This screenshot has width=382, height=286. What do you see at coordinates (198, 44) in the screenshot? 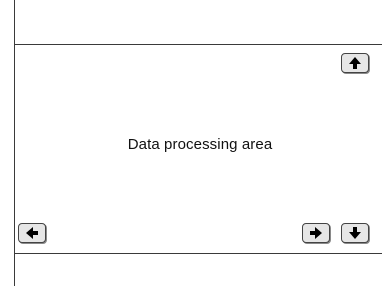
I see `top-divider` at bounding box center [198, 44].